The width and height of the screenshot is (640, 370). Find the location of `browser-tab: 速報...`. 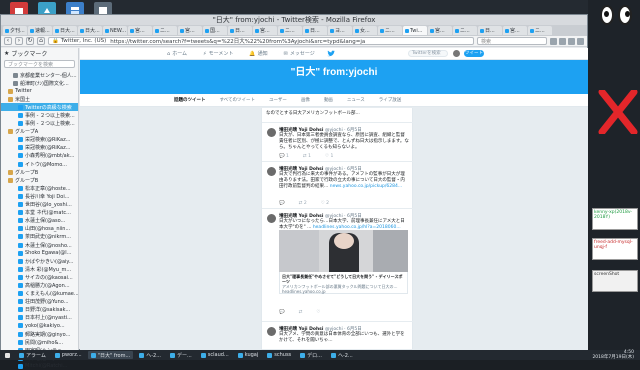

browser-tab: 速報... is located at coordinates (40, 30).